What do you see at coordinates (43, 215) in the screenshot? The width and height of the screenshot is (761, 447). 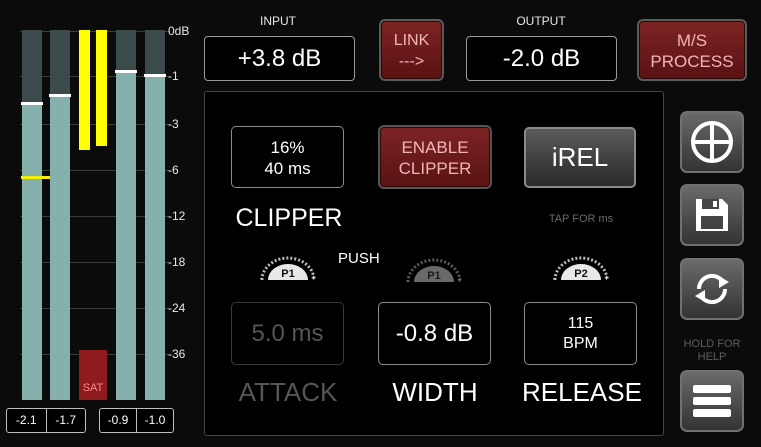 I see `input-meter-left` at bounding box center [43, 215].